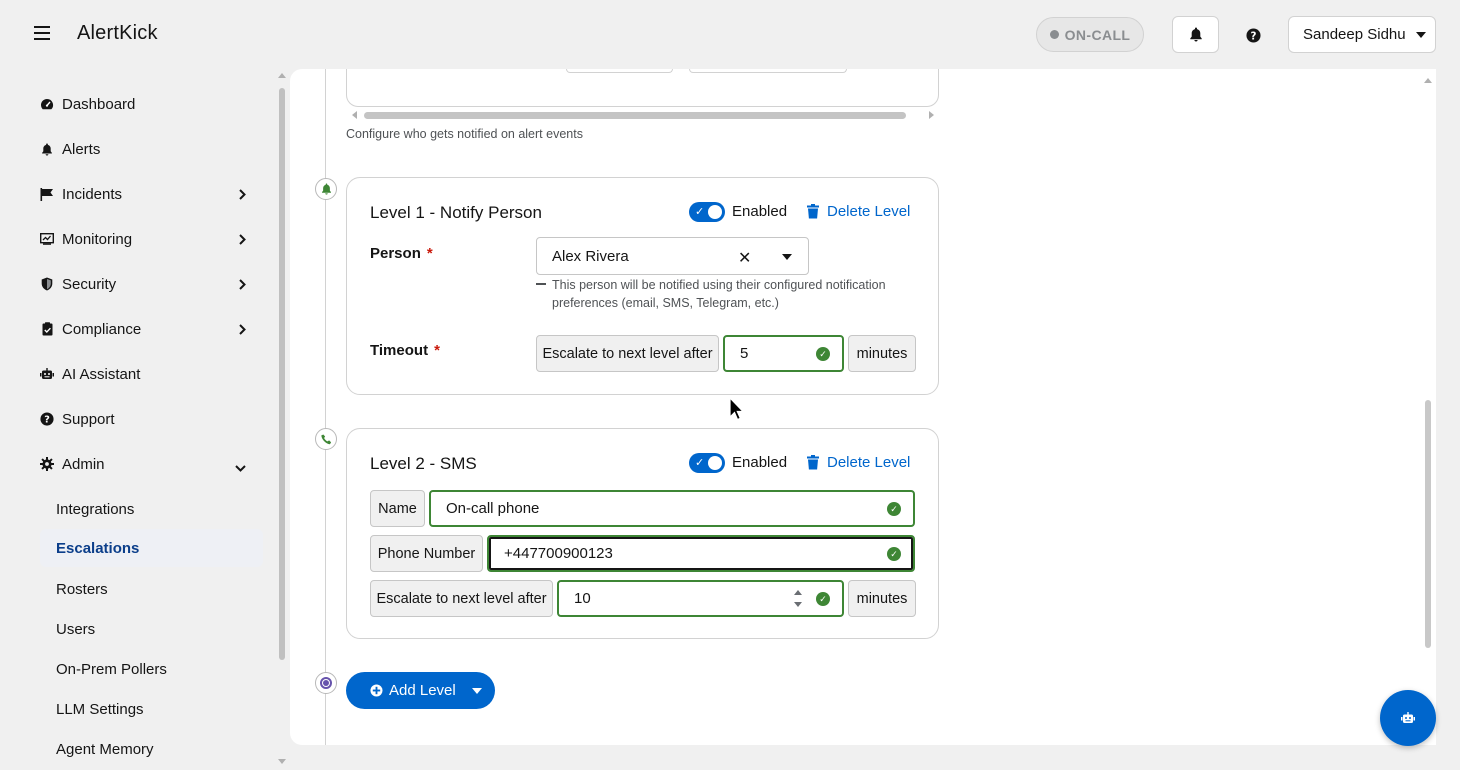 The image size is (1460, 770). Describe the element at coordinates (240, 467) in the screenshot. I see `chevron-down-icon` at that location.